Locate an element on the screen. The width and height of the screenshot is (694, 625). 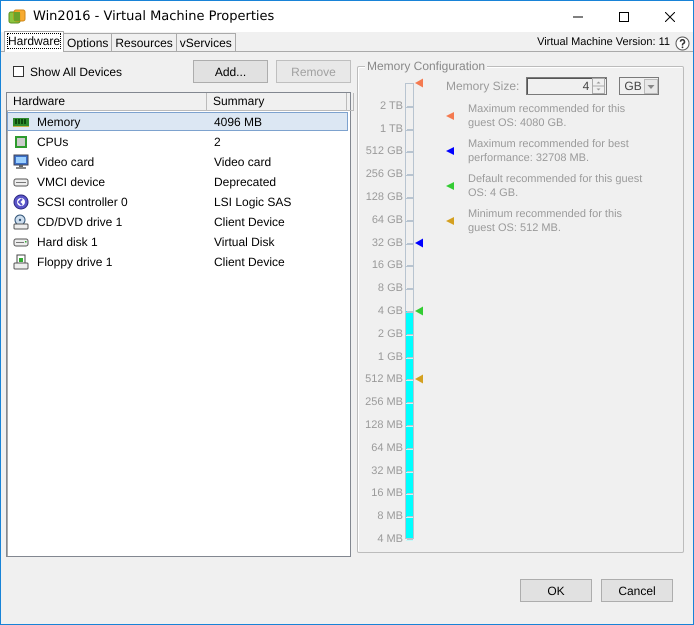
device-name: SCSI controller 0 is located at coordinates (82, 201).